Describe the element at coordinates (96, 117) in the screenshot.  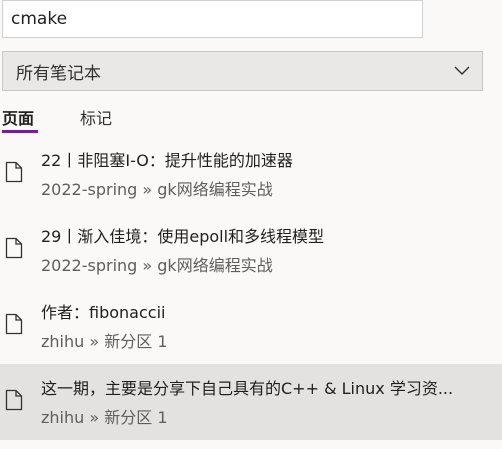
I see `tab-tags: 标记` at that location.